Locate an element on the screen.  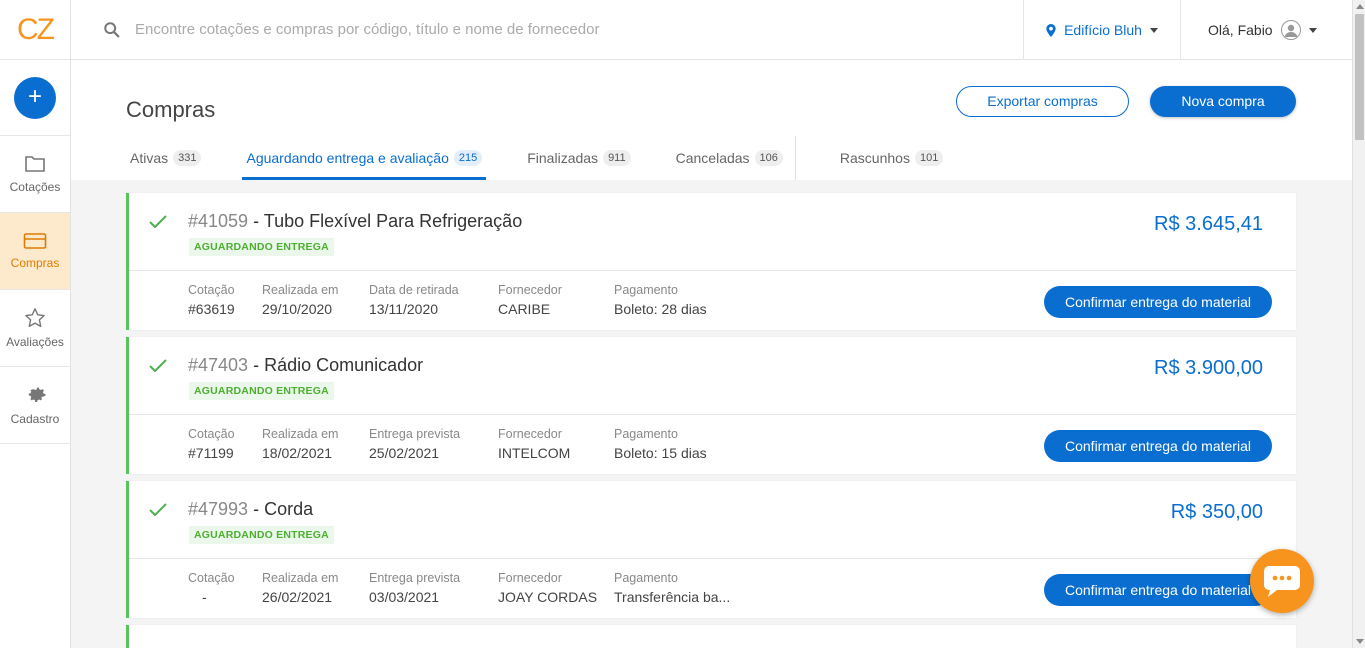
tab-label: Canceladas is located at coordinates (712, 158).